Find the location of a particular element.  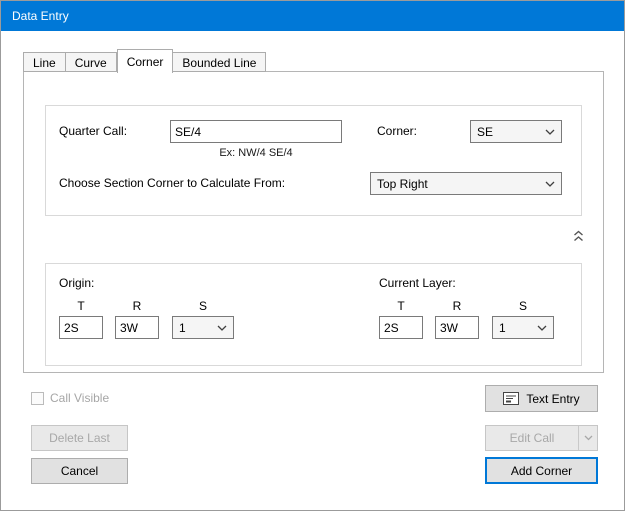

current-layer-col-t: T is located at coordinates (401, 306).